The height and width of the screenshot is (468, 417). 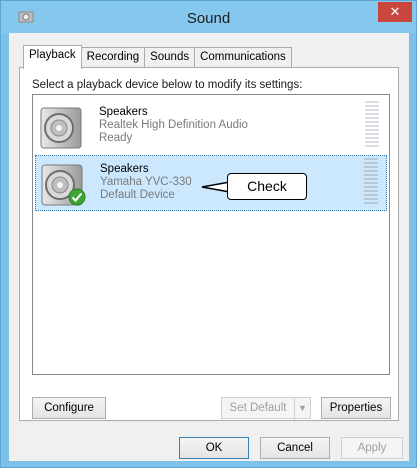 What do you see at coordinates (52, 57) in the screenshot?
I see `tab-playback: Playback` at bounding box center [52, 57].